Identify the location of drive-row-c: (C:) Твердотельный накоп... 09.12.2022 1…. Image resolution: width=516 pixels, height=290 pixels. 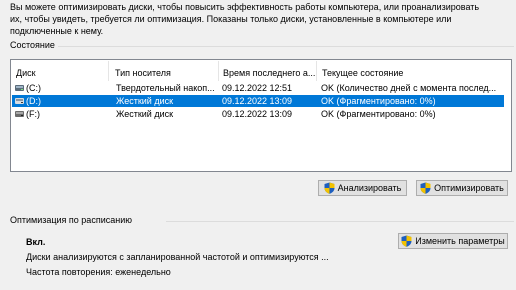
(258, 88).